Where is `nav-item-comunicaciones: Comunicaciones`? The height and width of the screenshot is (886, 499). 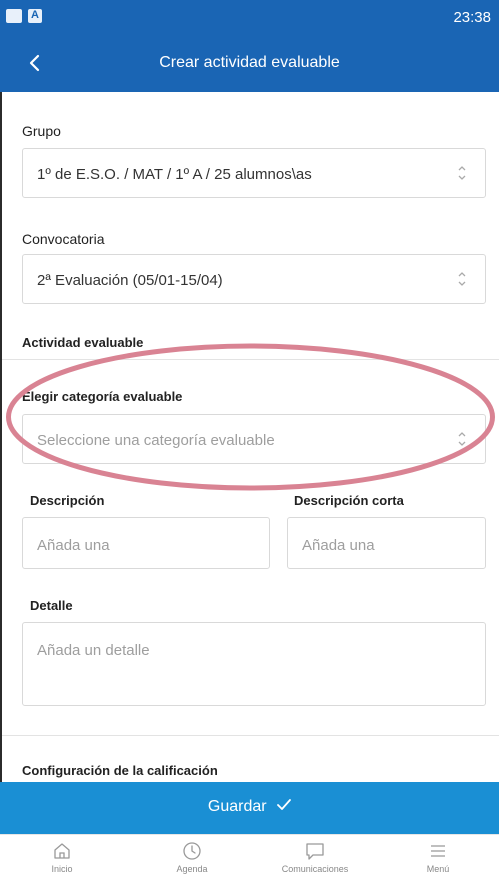
nav-item-comunicaciones: Comunicaciones is located at coordinates (315, 857).